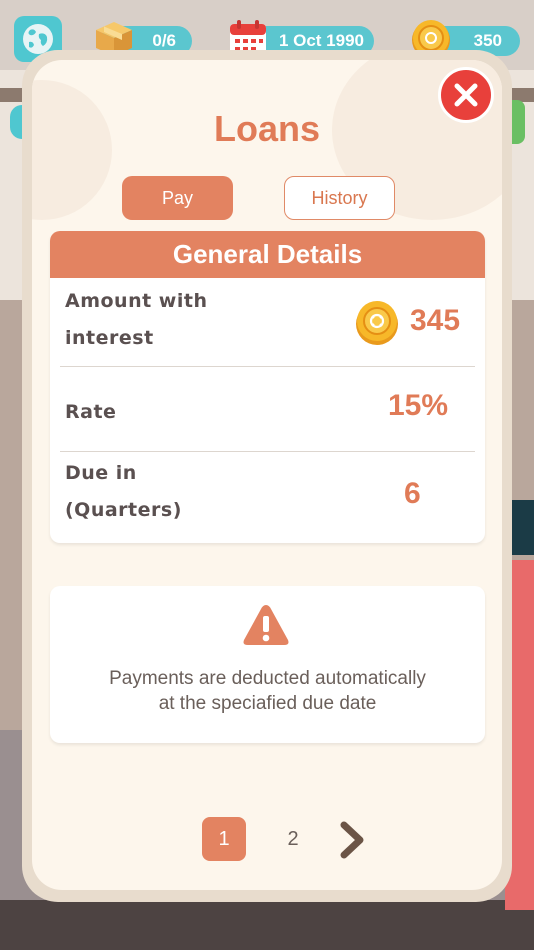  What do you see at coordinates (109, 338) in the screenshot?
I see `amount-label-line2: interest` at bounding box center [109, 338].